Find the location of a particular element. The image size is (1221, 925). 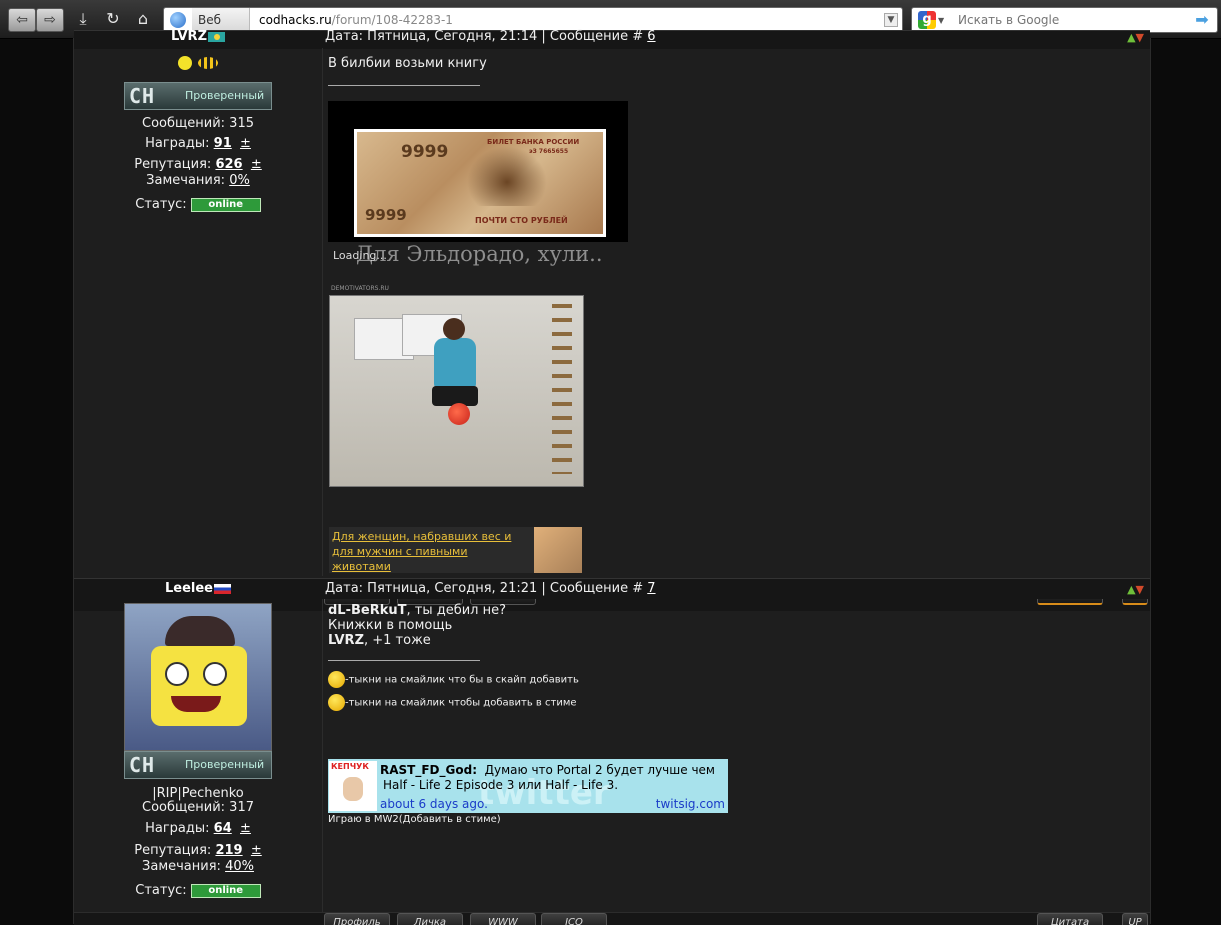

avatar is located at coordinates (198, 677).